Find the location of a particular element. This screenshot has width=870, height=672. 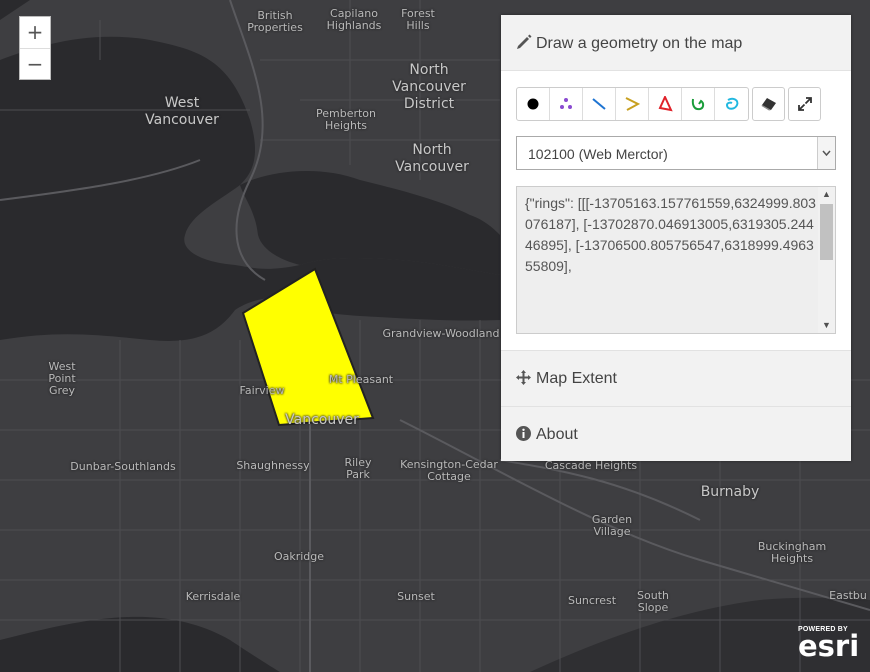

zoom-in-button: + is located at coordinates (35, 32).